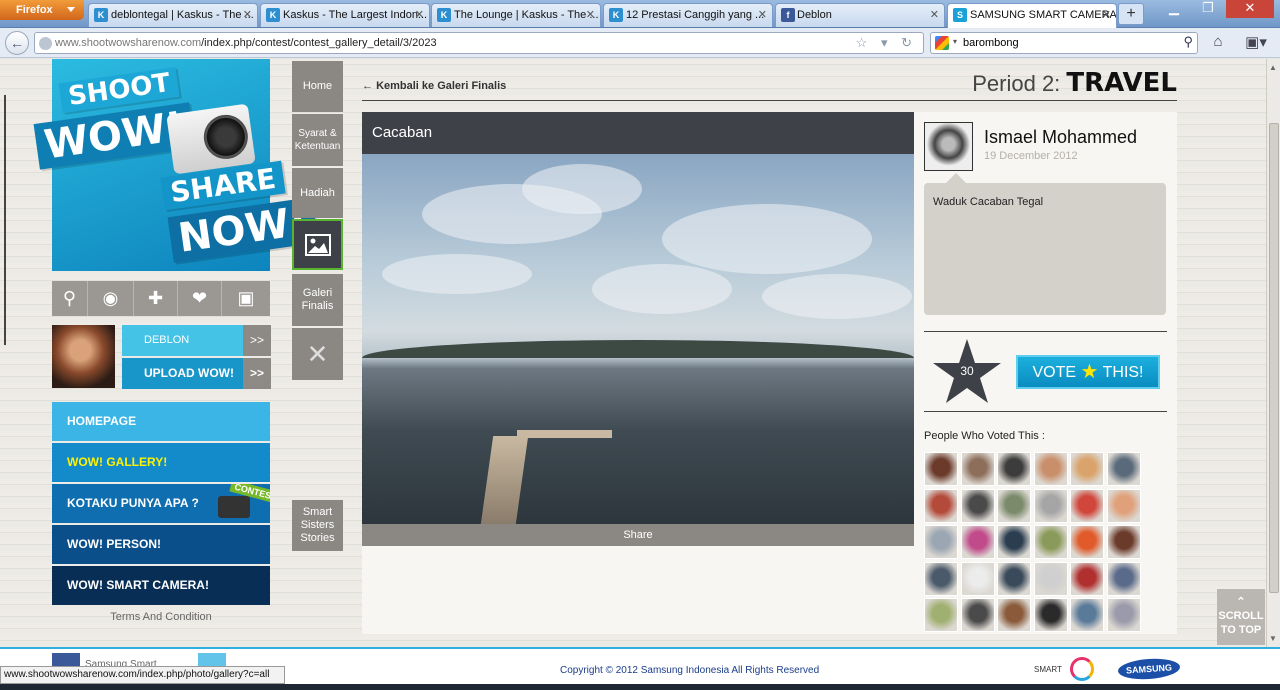 This screenshot has height=690, width=1280. Describe the element at coordinates (638, 535) in the screenshot. I see `share-button: Share` at that location.